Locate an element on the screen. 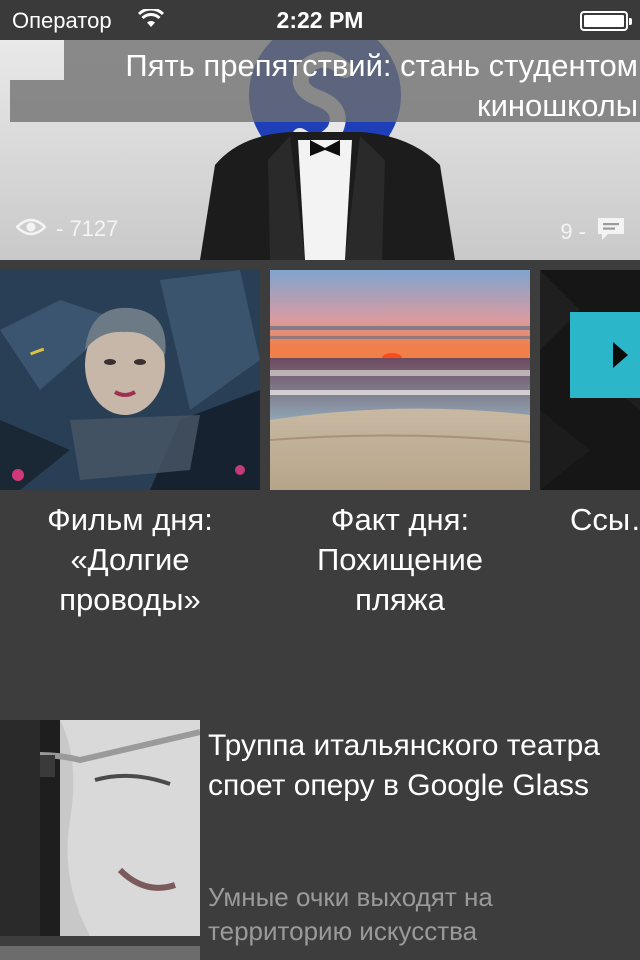 The width and height of the screenshot is (640, 960). card-fact-image is located at coordinates (400, 380).